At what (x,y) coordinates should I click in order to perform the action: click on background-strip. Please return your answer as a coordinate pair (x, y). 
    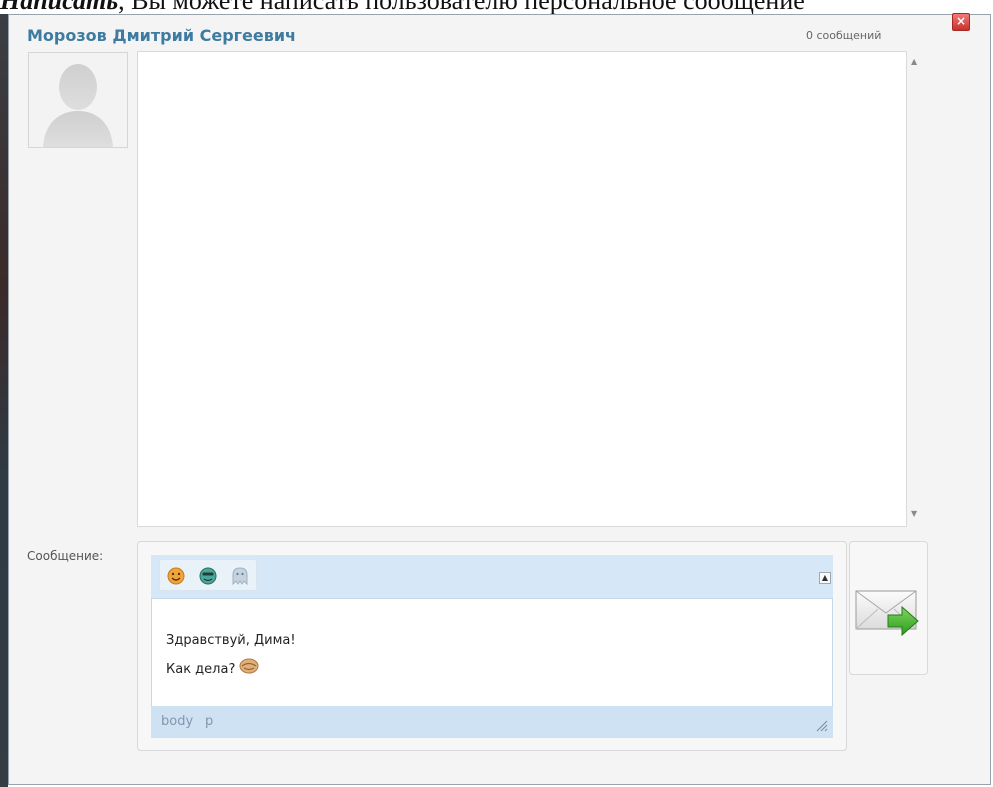
    Looking at the image, I should click on (4, 400).